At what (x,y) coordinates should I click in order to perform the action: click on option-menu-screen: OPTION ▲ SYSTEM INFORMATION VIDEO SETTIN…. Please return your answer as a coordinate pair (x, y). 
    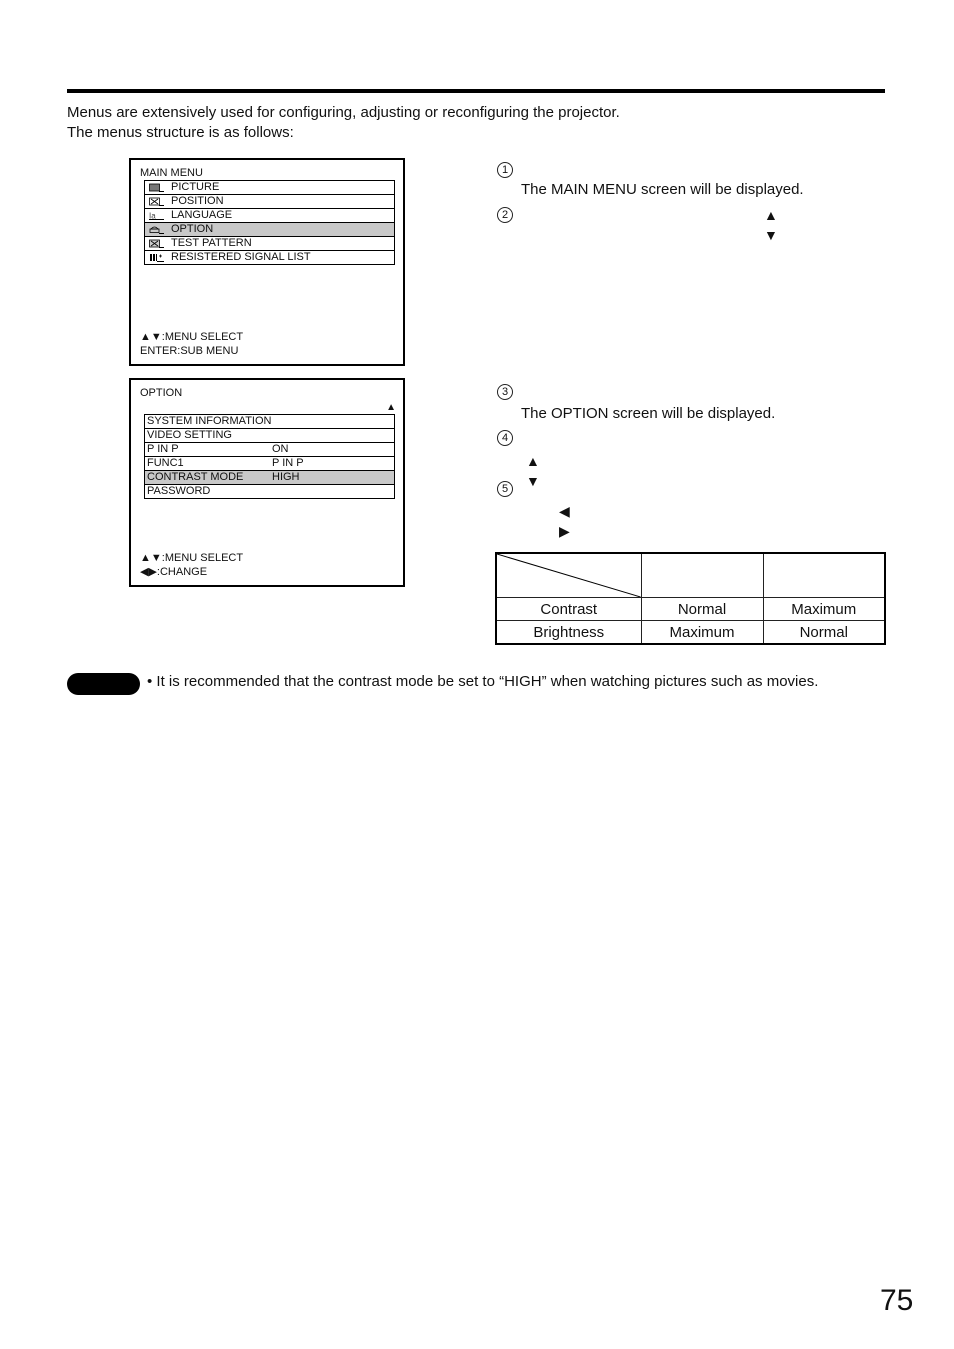
    Looking at the image, I should click on (267, 482).